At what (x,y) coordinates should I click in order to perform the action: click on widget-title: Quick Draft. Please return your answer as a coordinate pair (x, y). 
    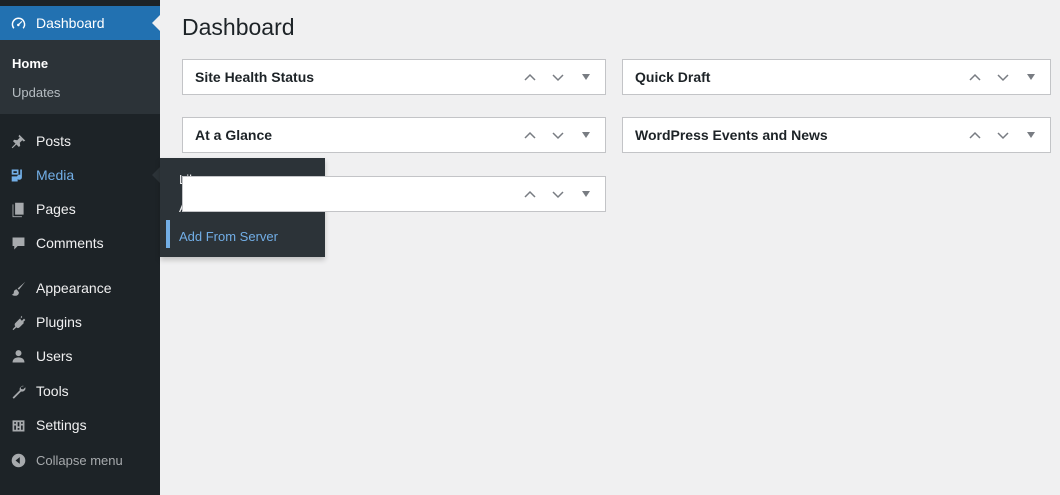
    Looking at the image, I should click on (673, 77).